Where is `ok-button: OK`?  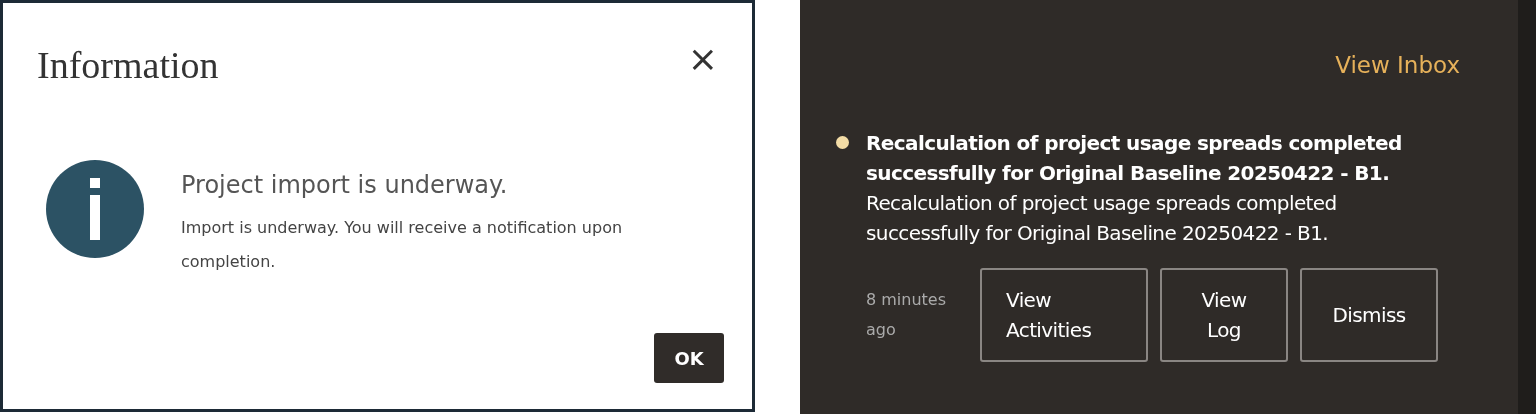
ok-button: OK is located at coordinates (689, 358).